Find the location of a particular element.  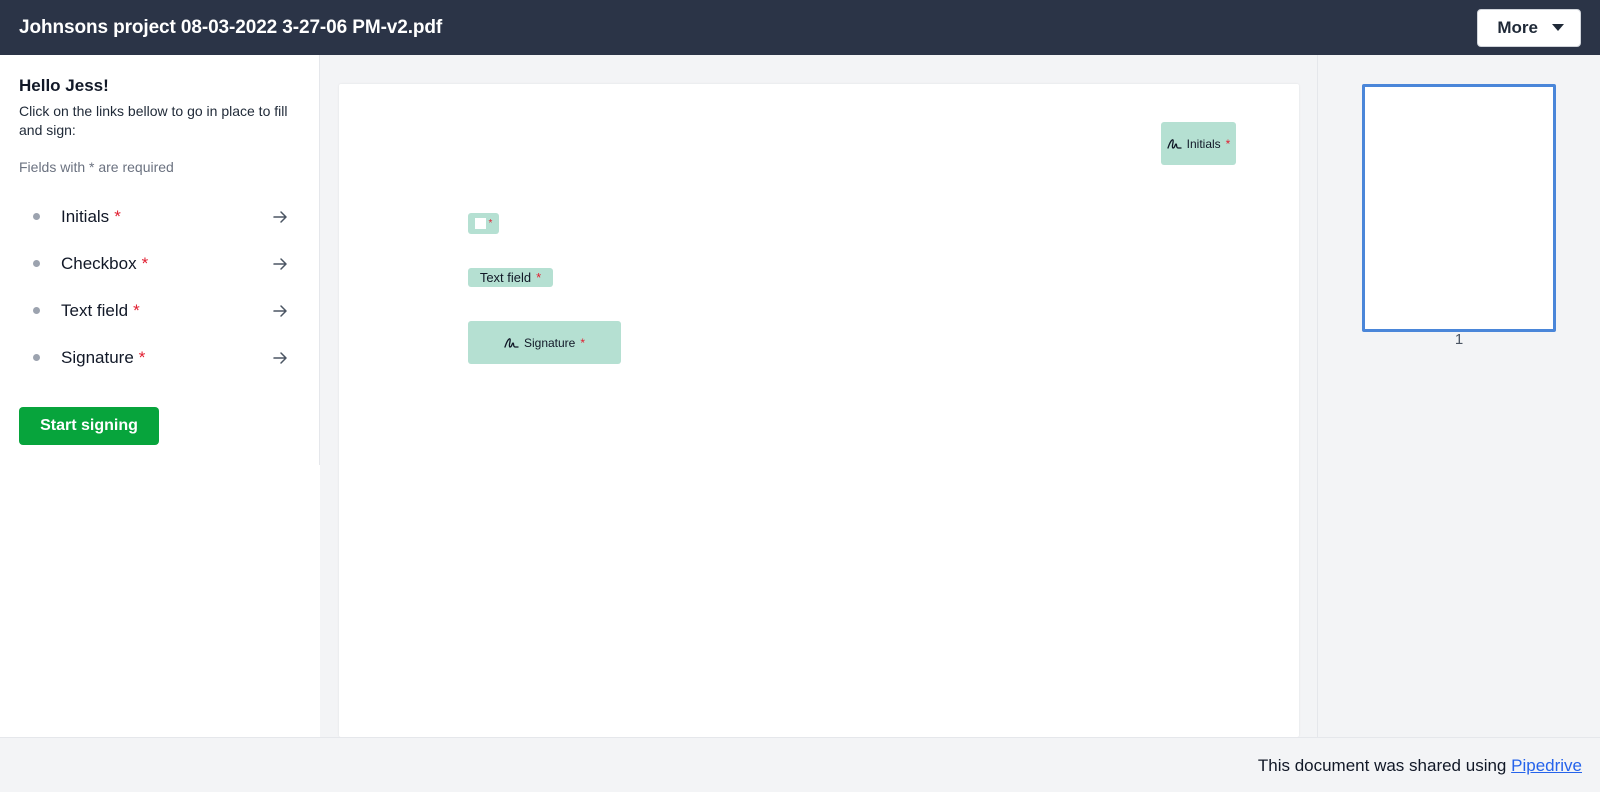

chevron-down-icon is located at coordinates (1558, 27).